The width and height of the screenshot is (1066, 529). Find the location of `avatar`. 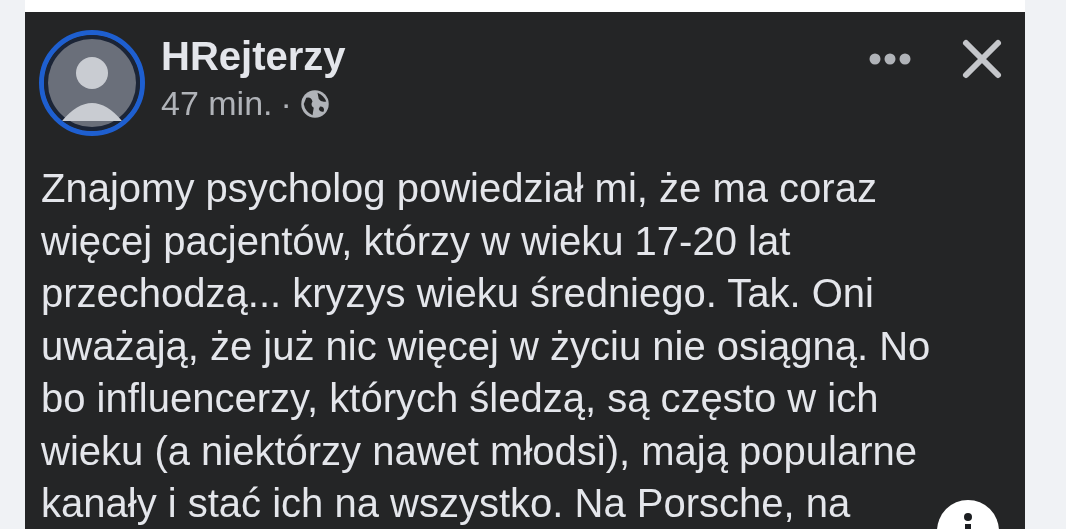

avatar is located at coordinates (92, 83).